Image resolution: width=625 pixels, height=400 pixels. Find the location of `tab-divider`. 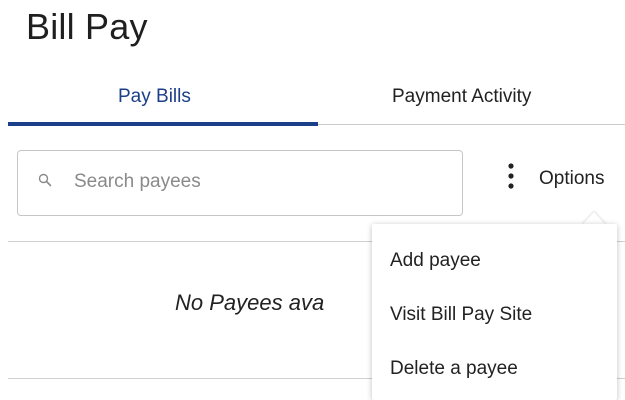

tab-divider is located at coordinates (471, 124).